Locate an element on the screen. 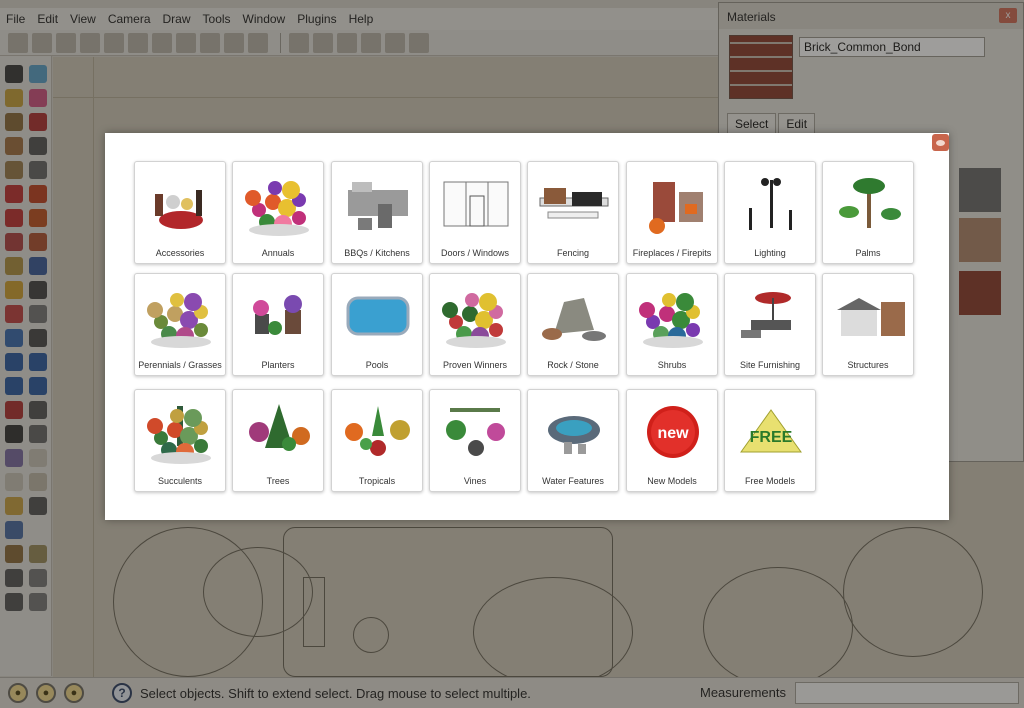 Image resolution: width=1024 pixels, height=708 pixels. category-tile: Accessories is located at coordinates (180, 212).